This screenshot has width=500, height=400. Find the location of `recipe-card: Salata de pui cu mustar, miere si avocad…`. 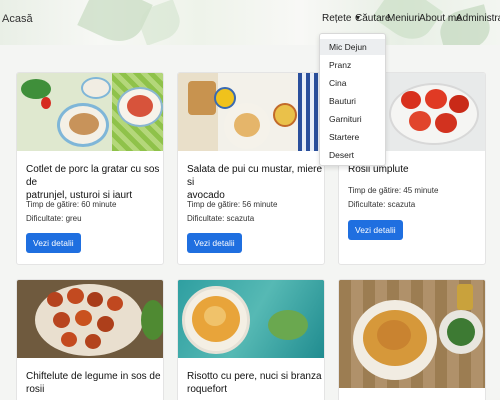

recipe-card: Salata de pui cu mustar, miere si avocad… is located at coordinates (251, 168).